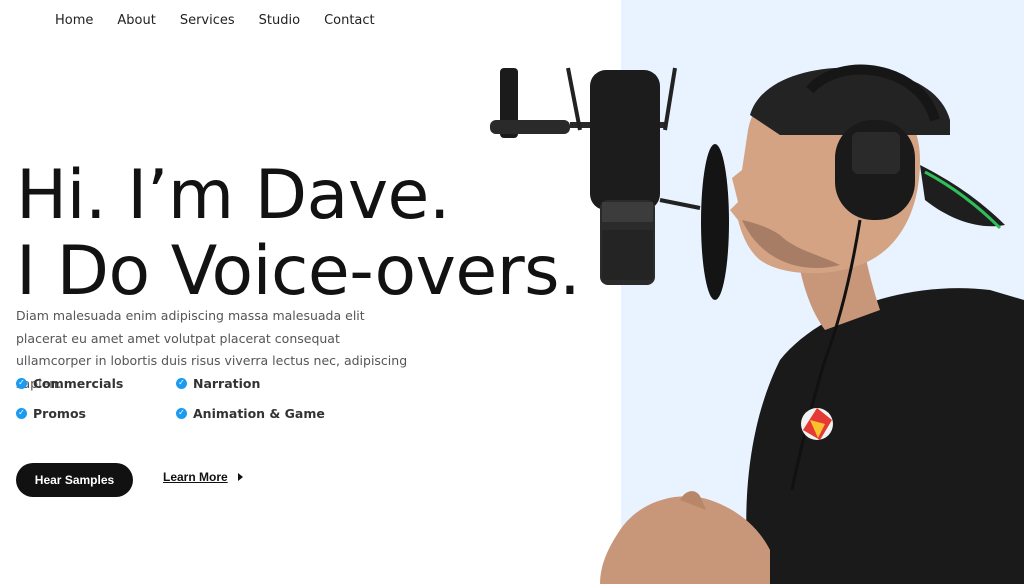  What do you see at coordinates (349, 20) in the screenshot?
I see `nav-contact: Contact` at bounding box center [349, 20].